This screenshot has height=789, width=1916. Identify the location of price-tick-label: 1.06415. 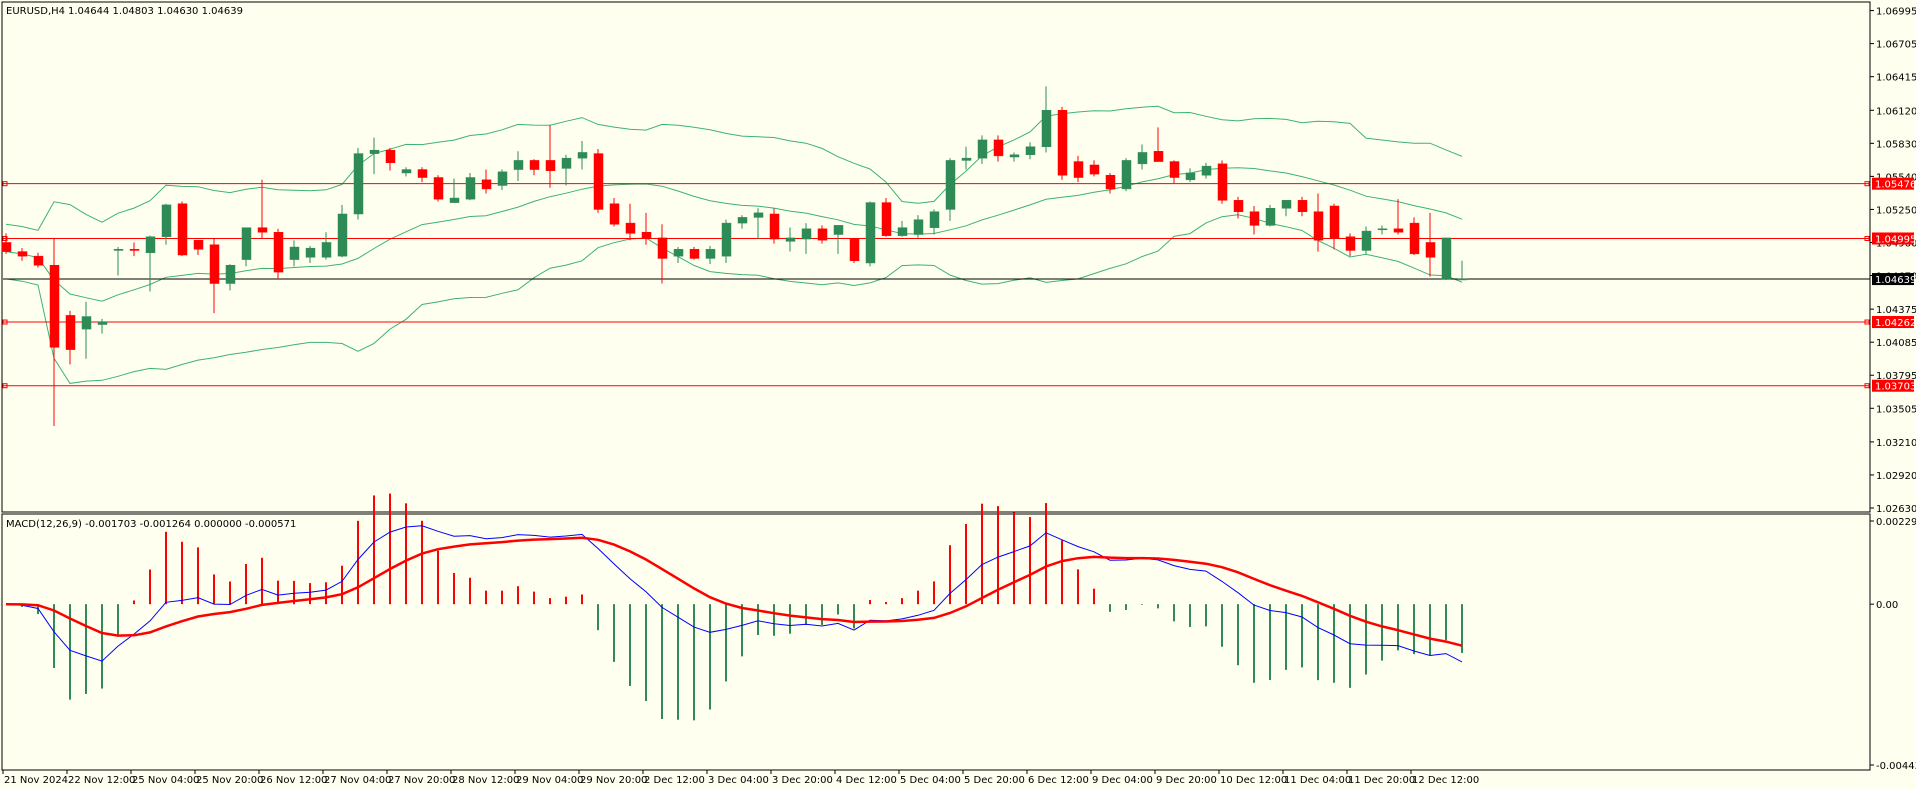
(1896, 78).